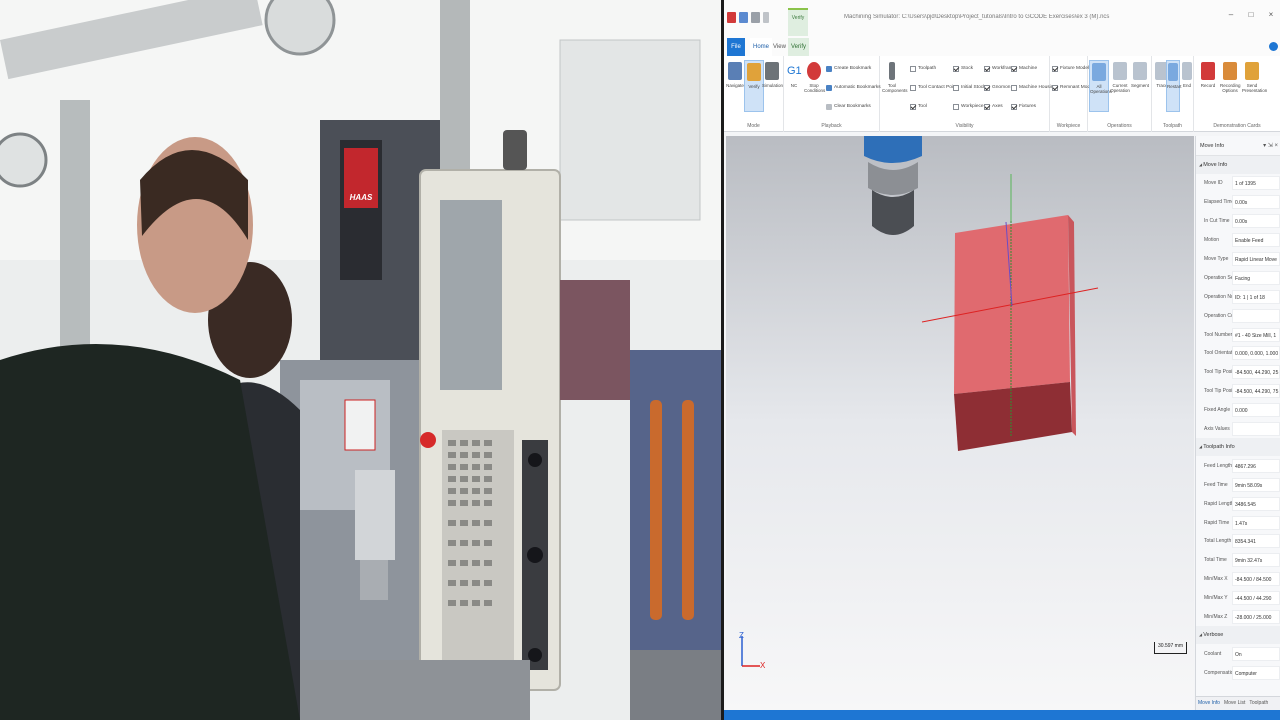  Describe the element at coordinates (831, 126) in the screenshot. I see `group-label-playback: Playback` at that location.